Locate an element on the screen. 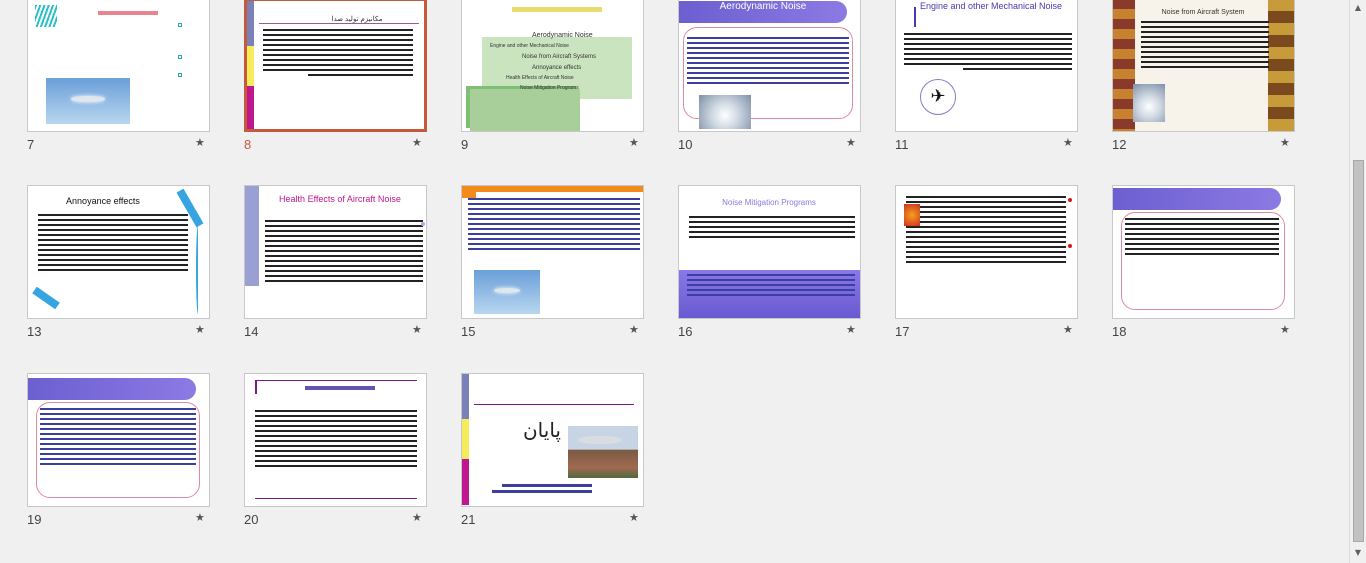 The image size is (1366, 563). slide-thumbnail-16: Noise Mitigation Programs 16 ★ is located at coordinates (771, 262).